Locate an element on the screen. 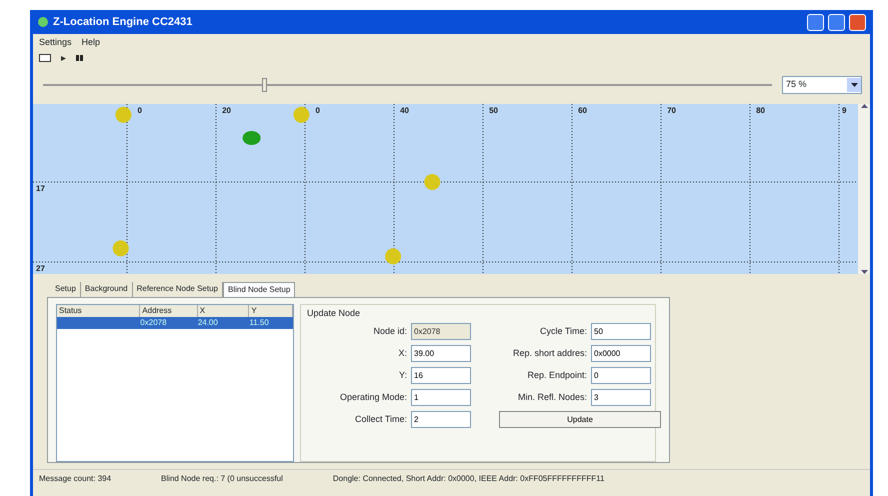 The image size is (888, 496). input-field: 0 is located at coordinates (621, 375).